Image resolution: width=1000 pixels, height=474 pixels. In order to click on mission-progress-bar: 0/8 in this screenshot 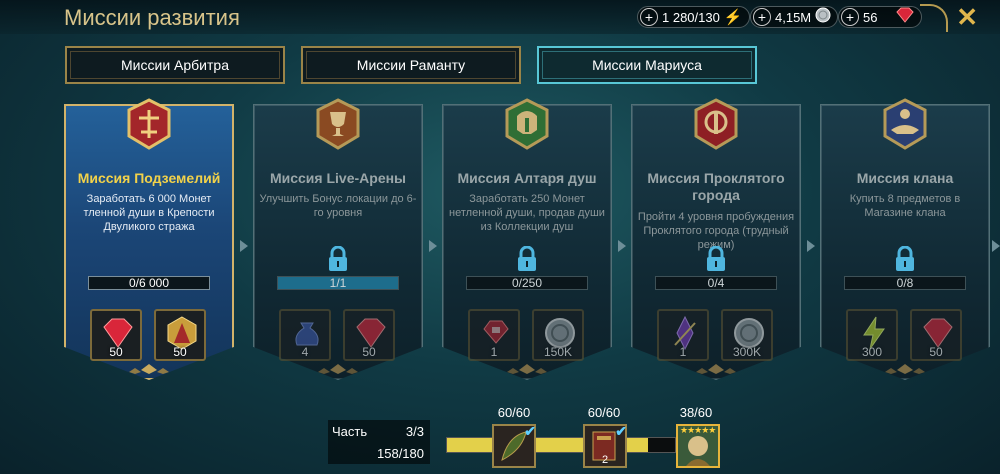, I will do `click(905, 283)`.